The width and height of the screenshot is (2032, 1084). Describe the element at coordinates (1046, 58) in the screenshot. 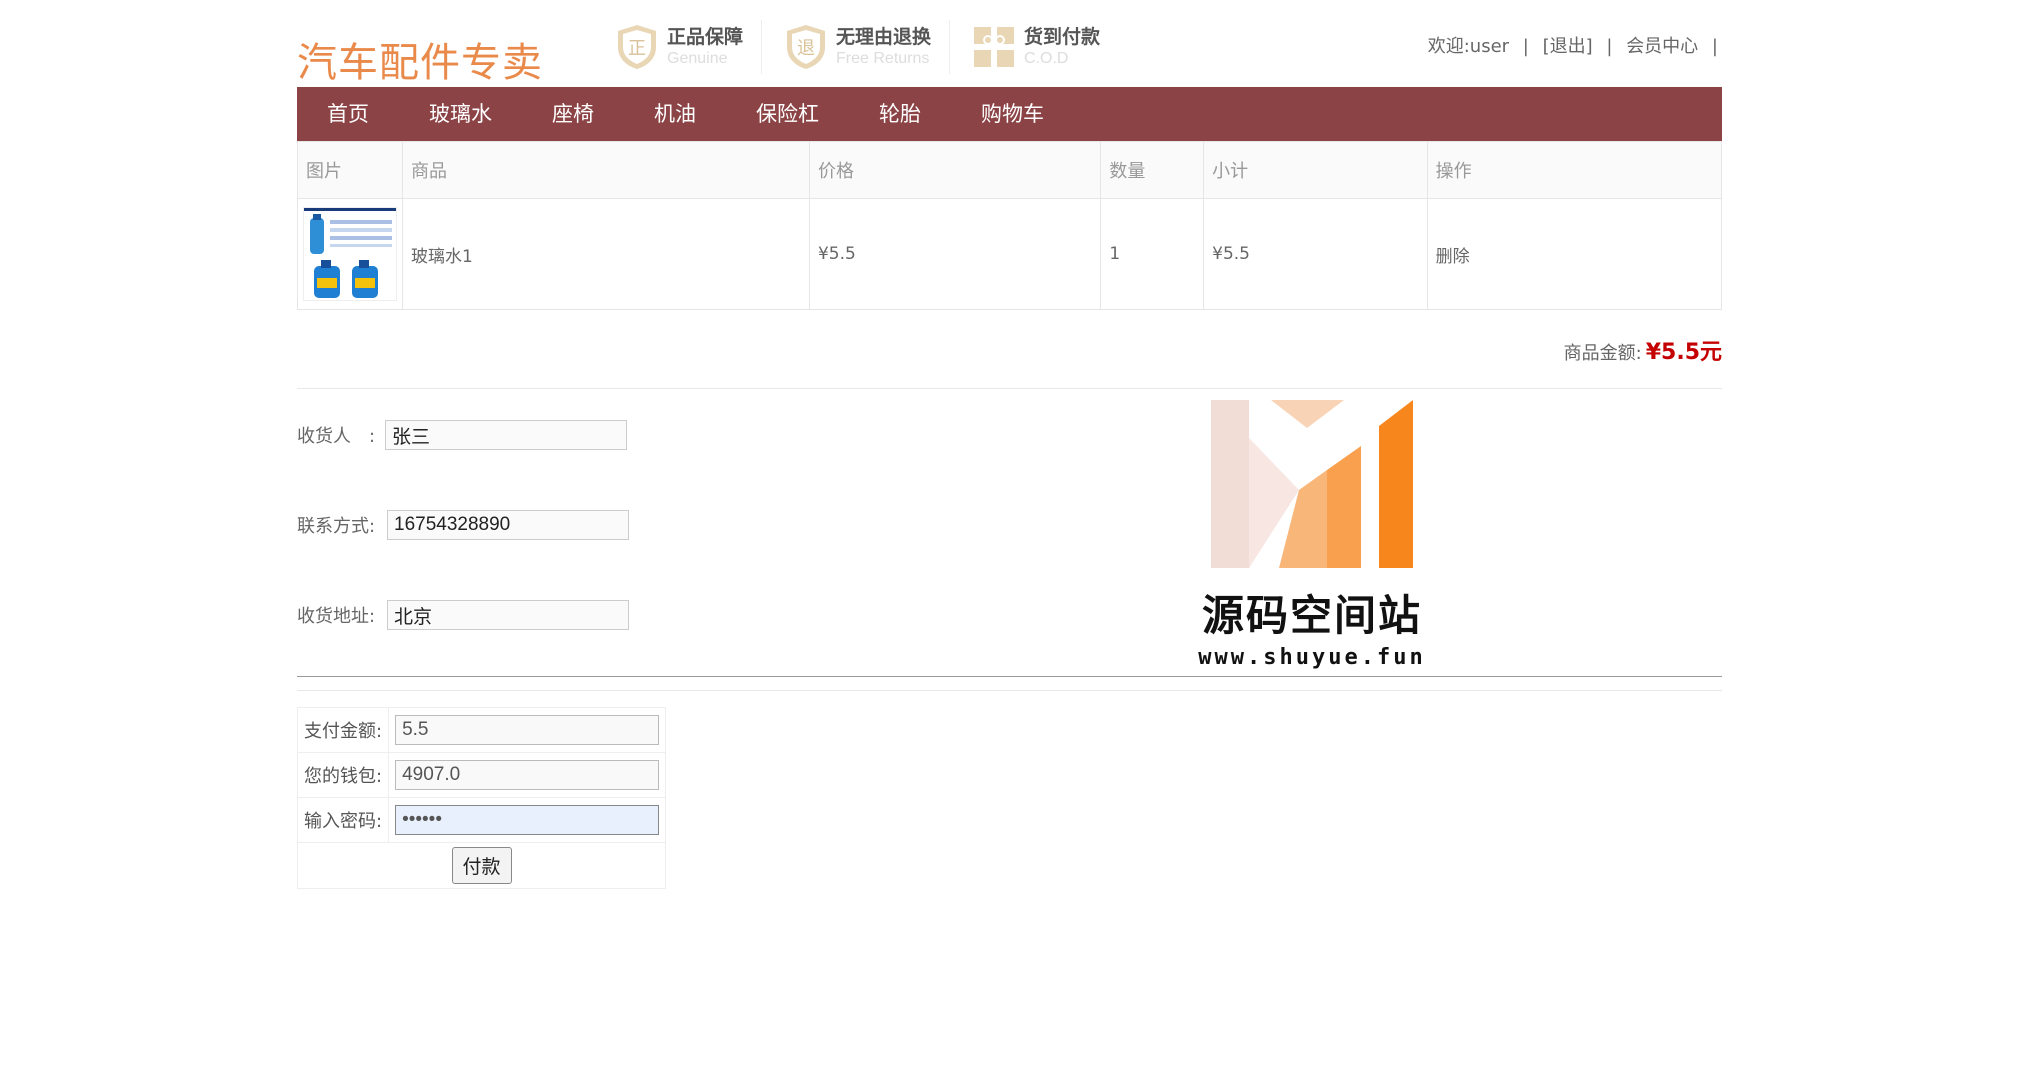

I see `badge-subtitle: C.O.D` at that location.